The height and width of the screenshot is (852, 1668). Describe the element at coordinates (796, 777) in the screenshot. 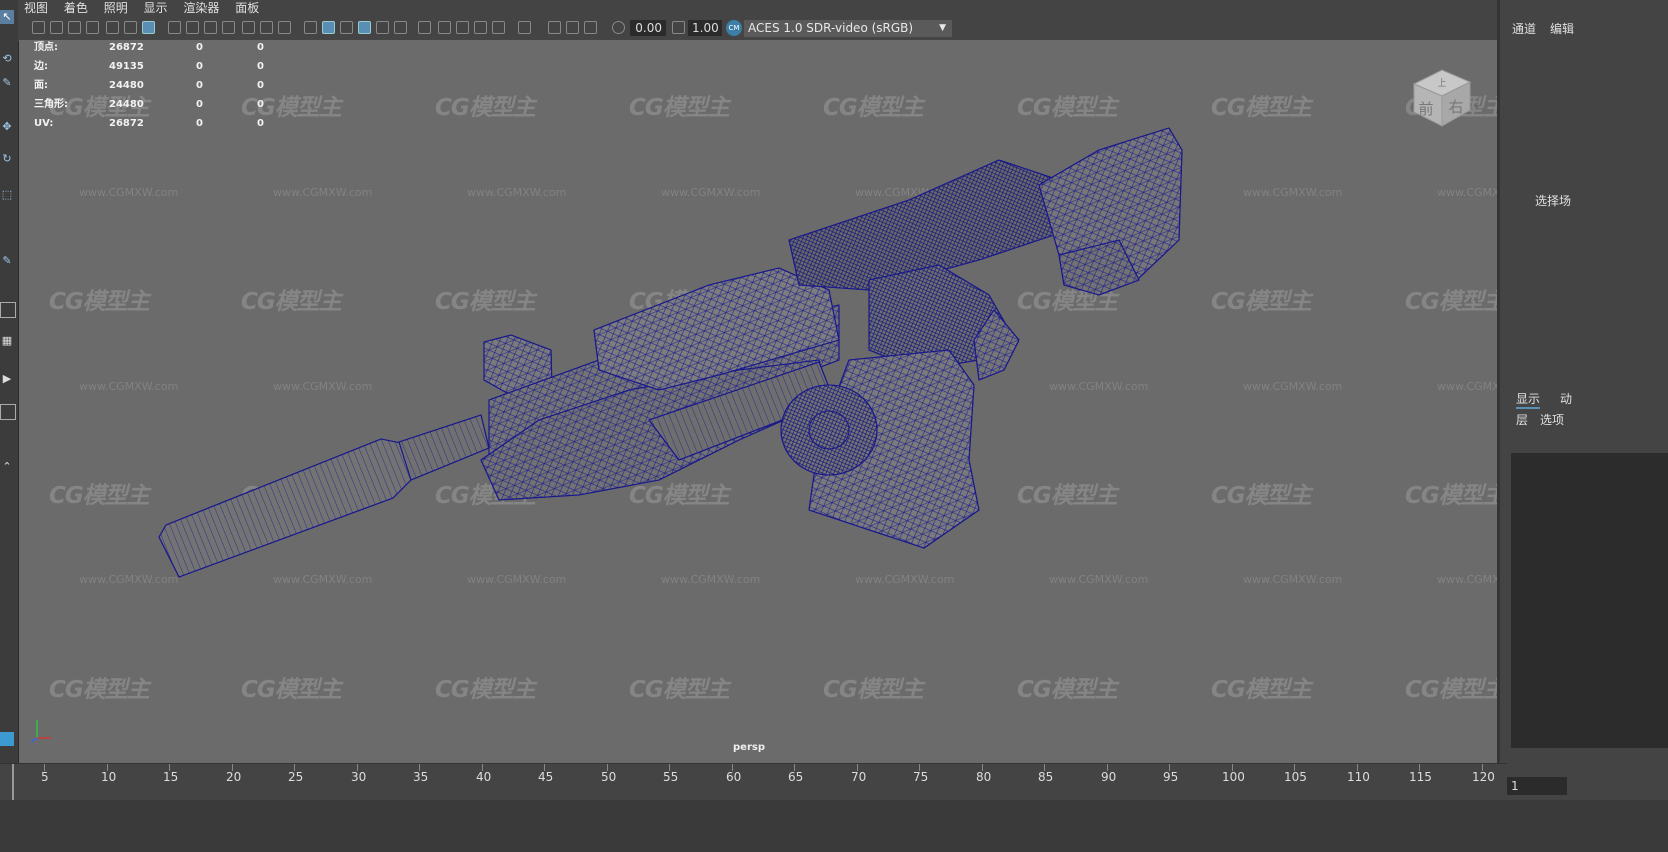

I see `timeline-tick-label: 65` at that location.